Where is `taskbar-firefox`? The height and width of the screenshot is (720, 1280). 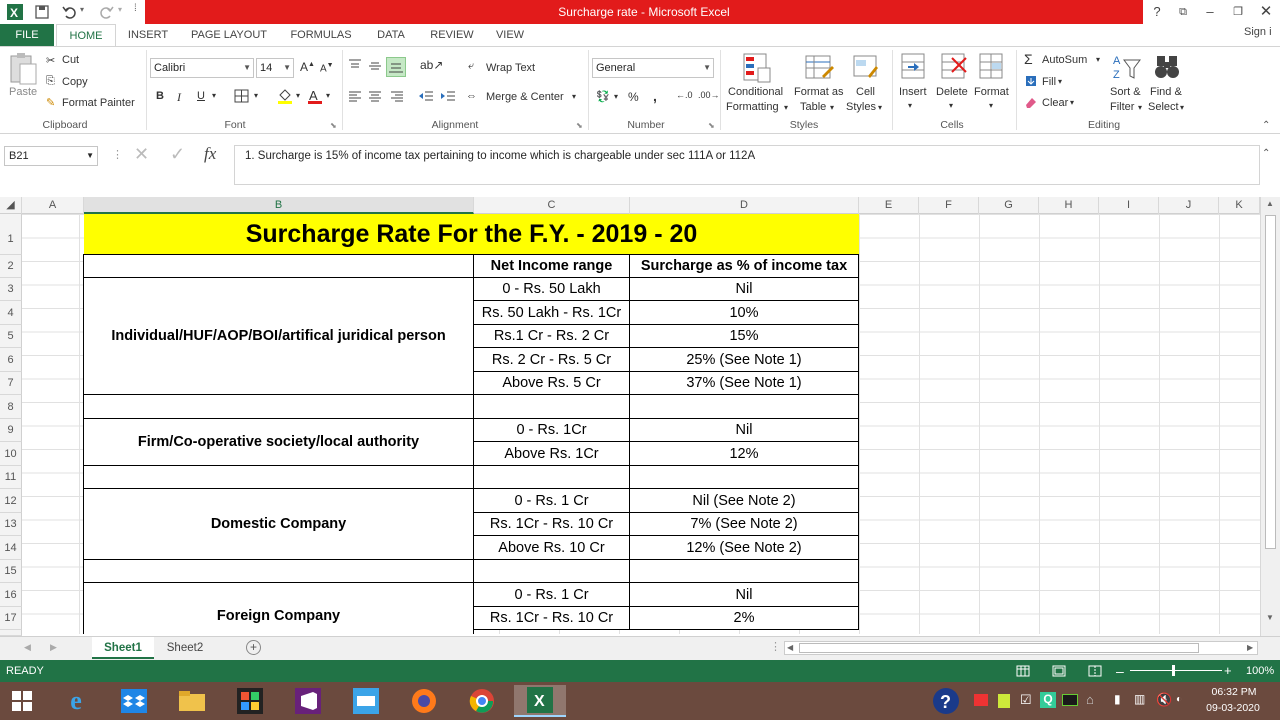 taskbar-firefox is located at coordinates (424, 701).